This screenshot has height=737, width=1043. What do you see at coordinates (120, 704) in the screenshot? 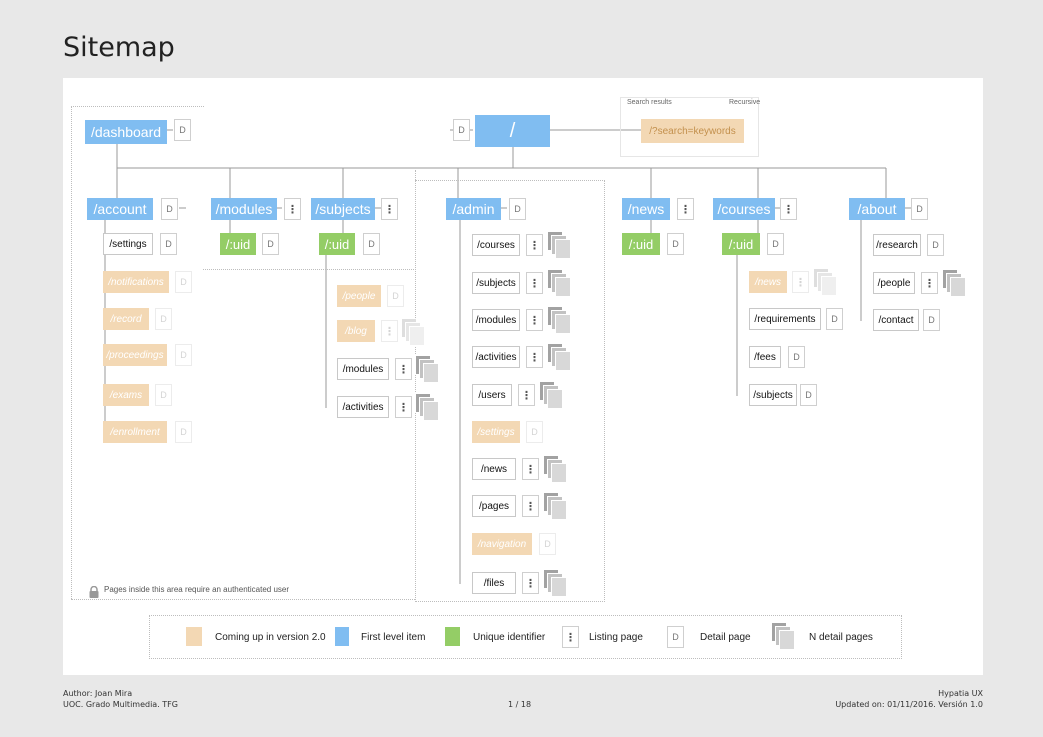
I see `footer-org: UOC. Grado Multimedia. TFG` at bounding box center [120, 704].